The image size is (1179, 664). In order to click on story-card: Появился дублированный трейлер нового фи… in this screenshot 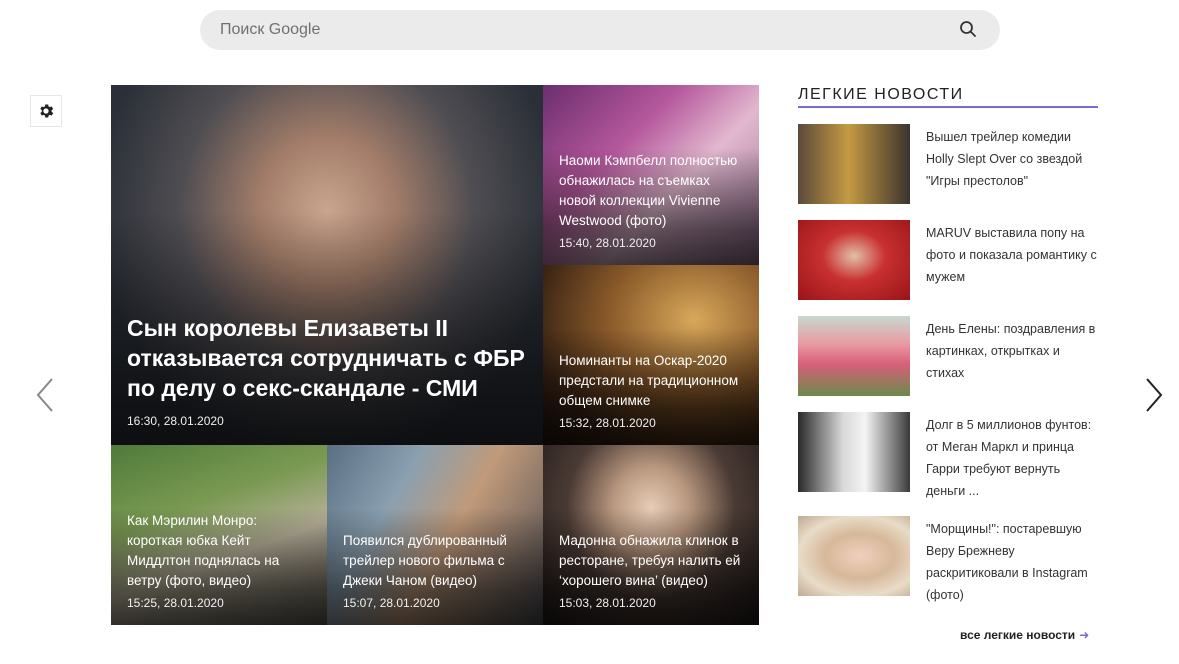, I will do `click(435, 535)`.